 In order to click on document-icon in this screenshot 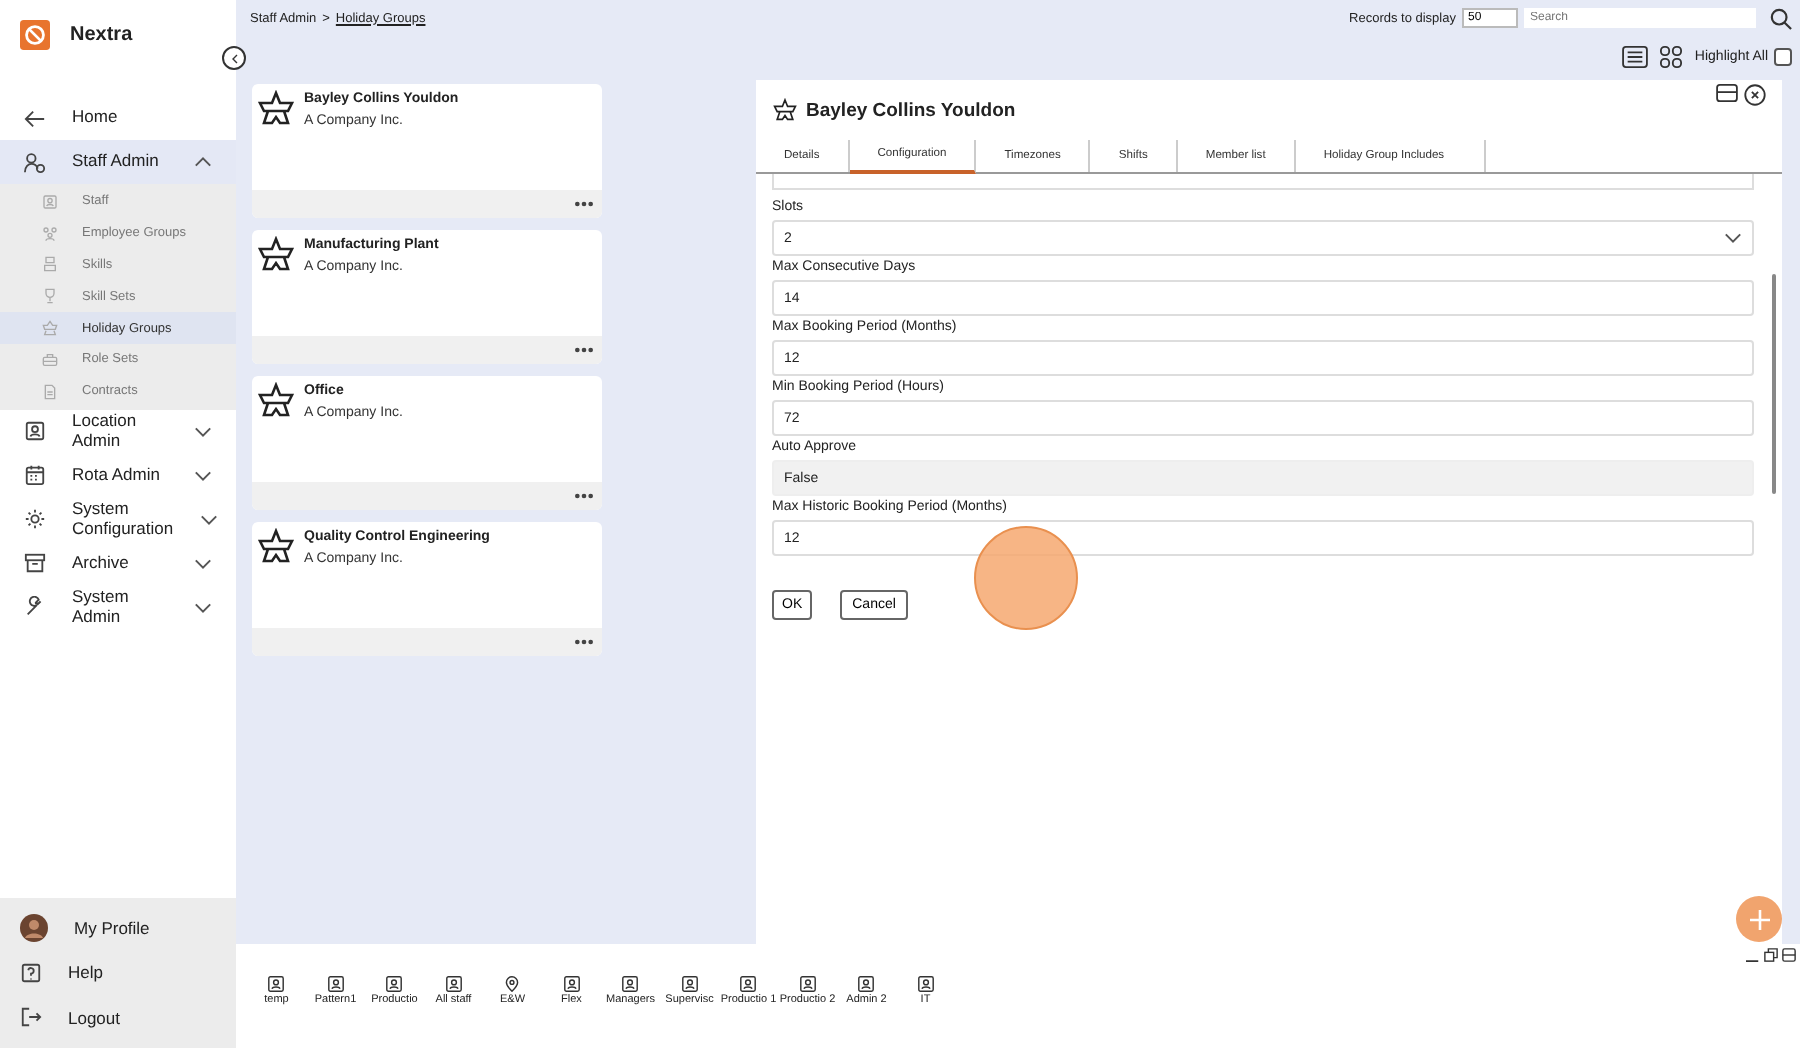, I will do `click(50, 391)`.